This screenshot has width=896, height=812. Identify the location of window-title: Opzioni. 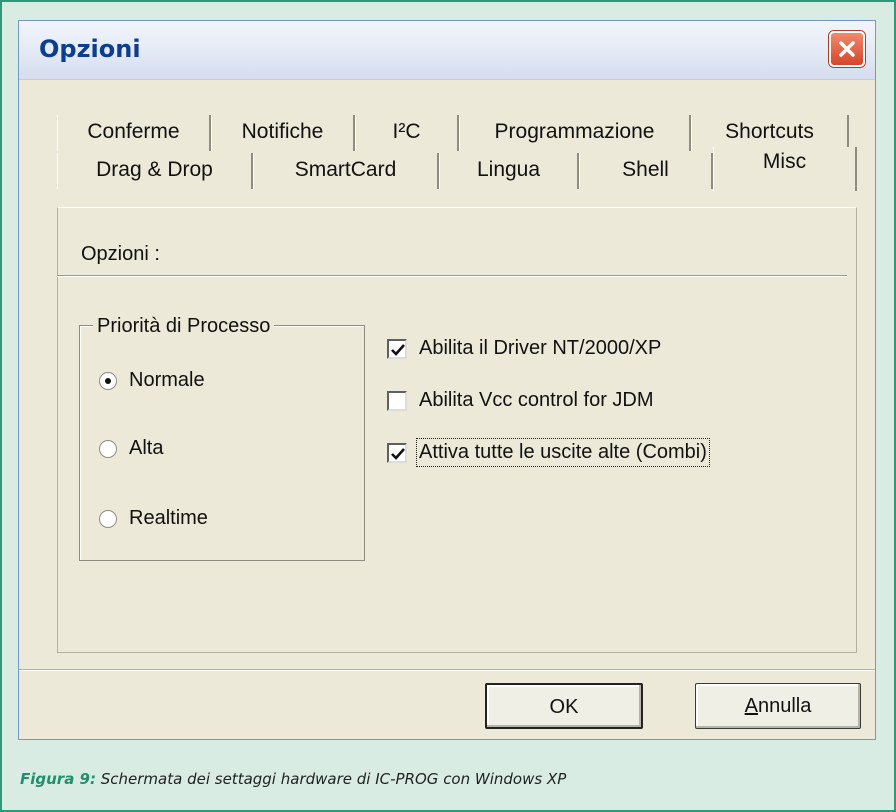
(90, 49).